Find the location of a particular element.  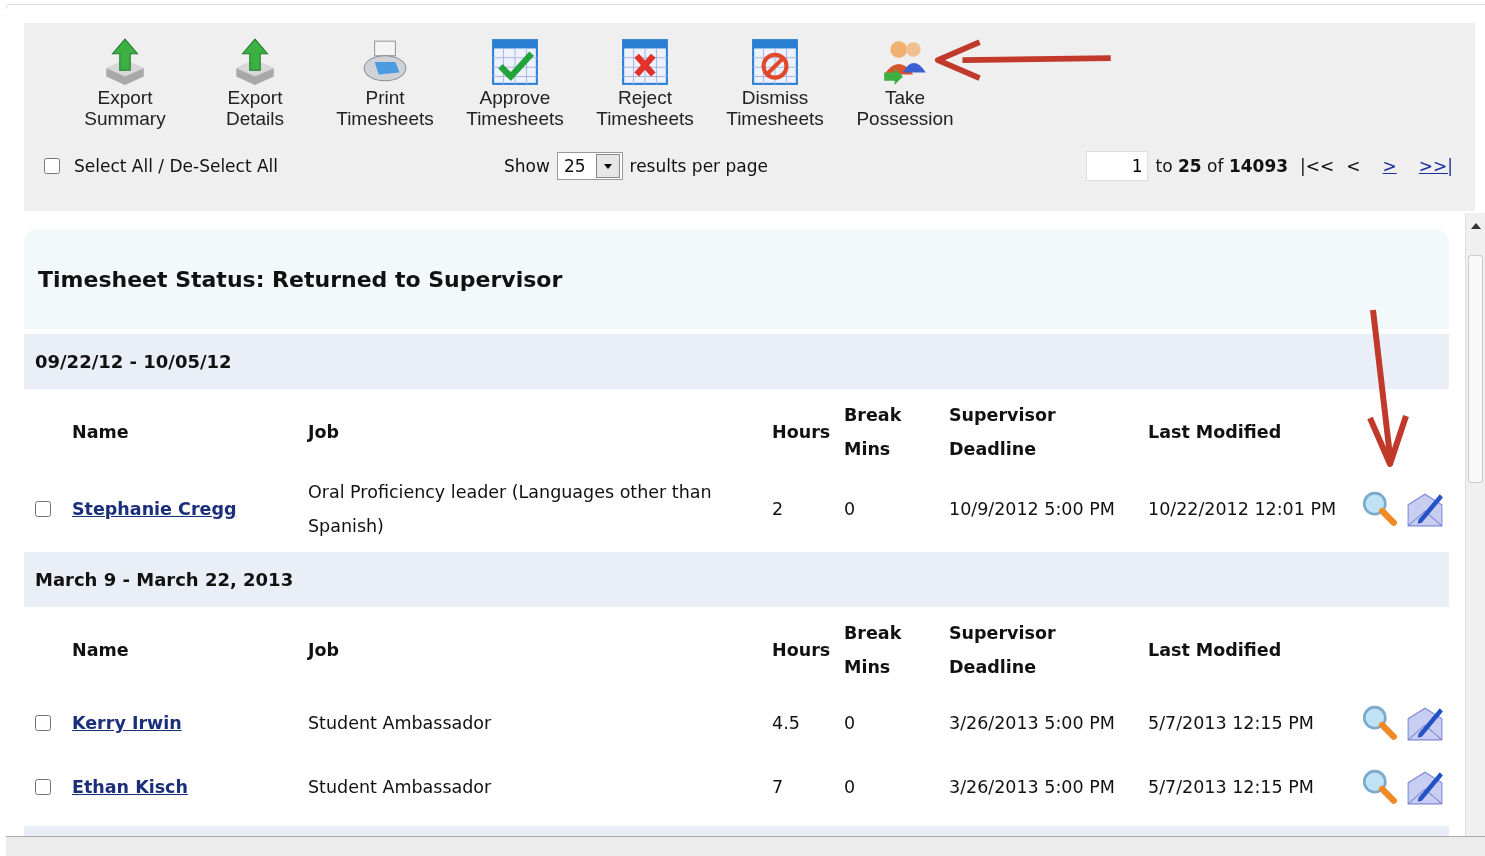

next-page-link: > is located at coordinates (1389, 166).